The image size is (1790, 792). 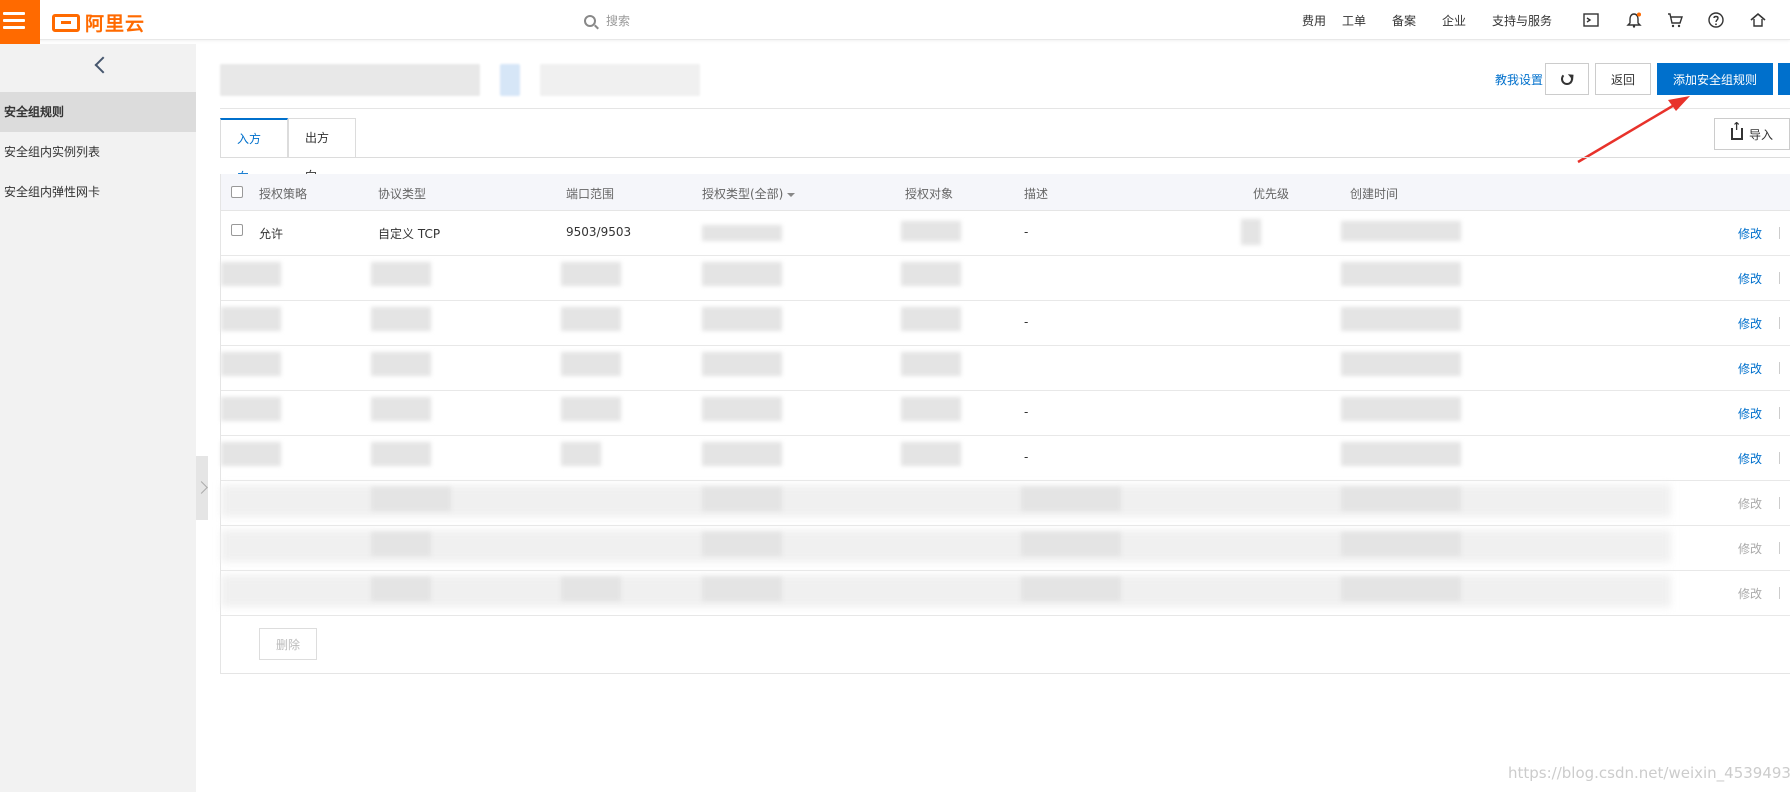 I want to click on tab-outbound: 出方向, so click(x=322, y=150).